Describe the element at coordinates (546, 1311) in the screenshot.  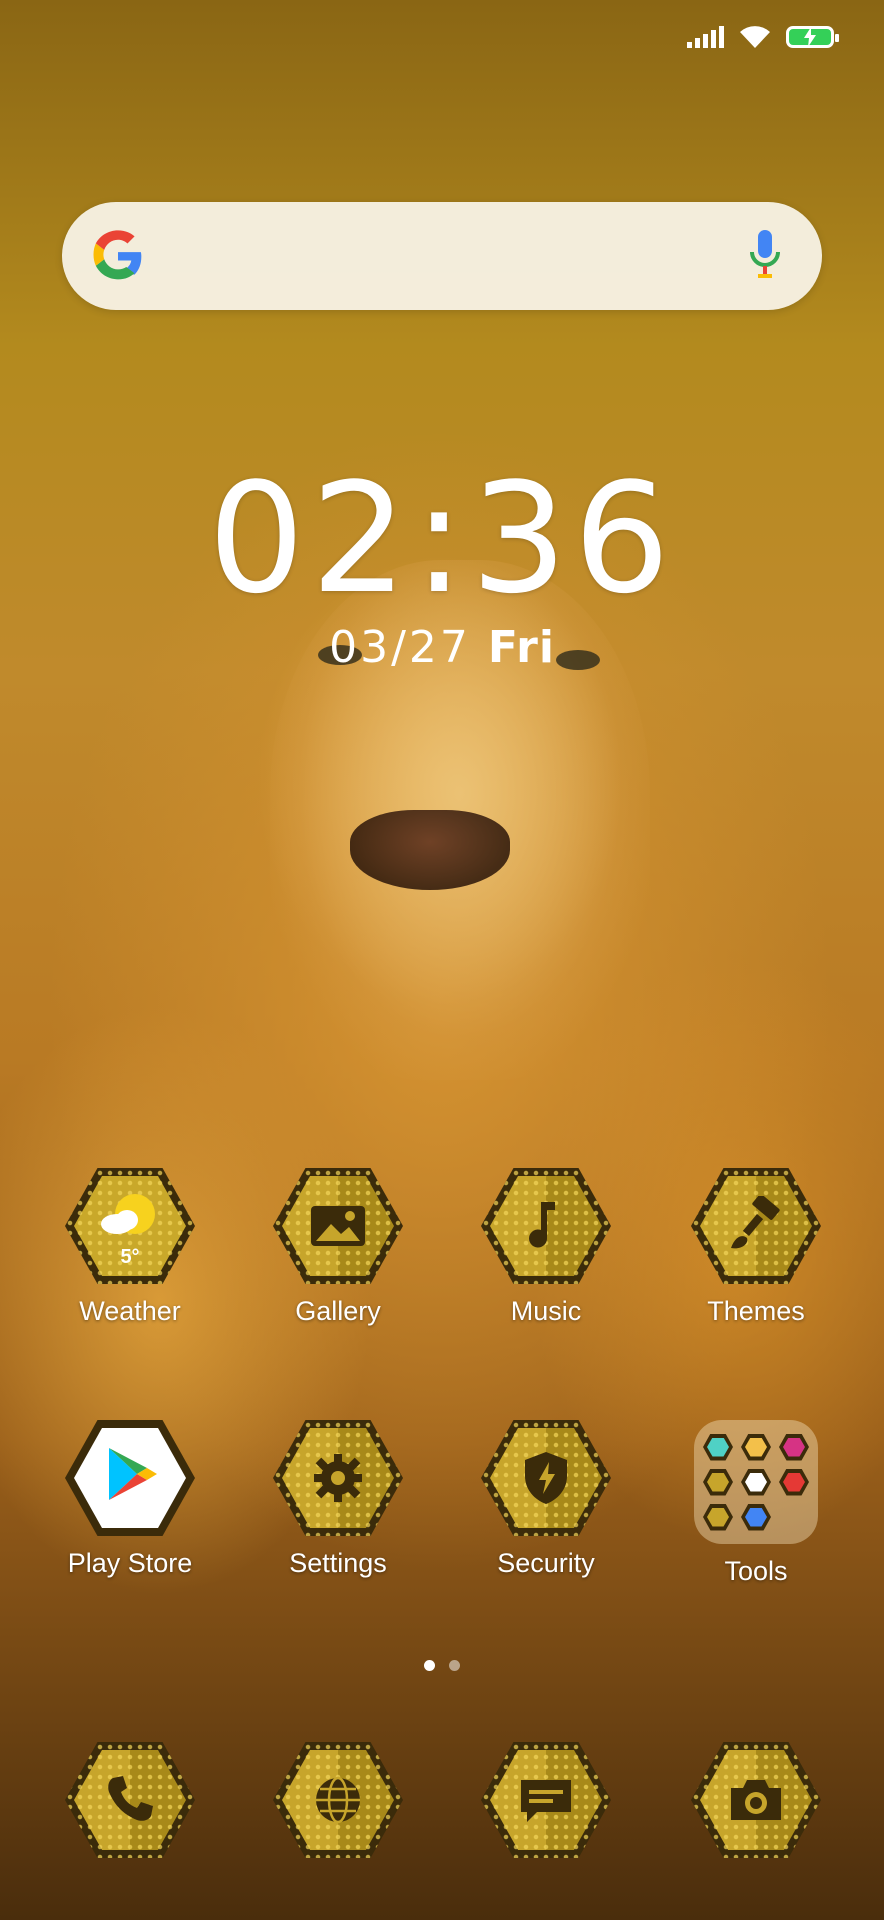
I see `app-label: Music` at that location.